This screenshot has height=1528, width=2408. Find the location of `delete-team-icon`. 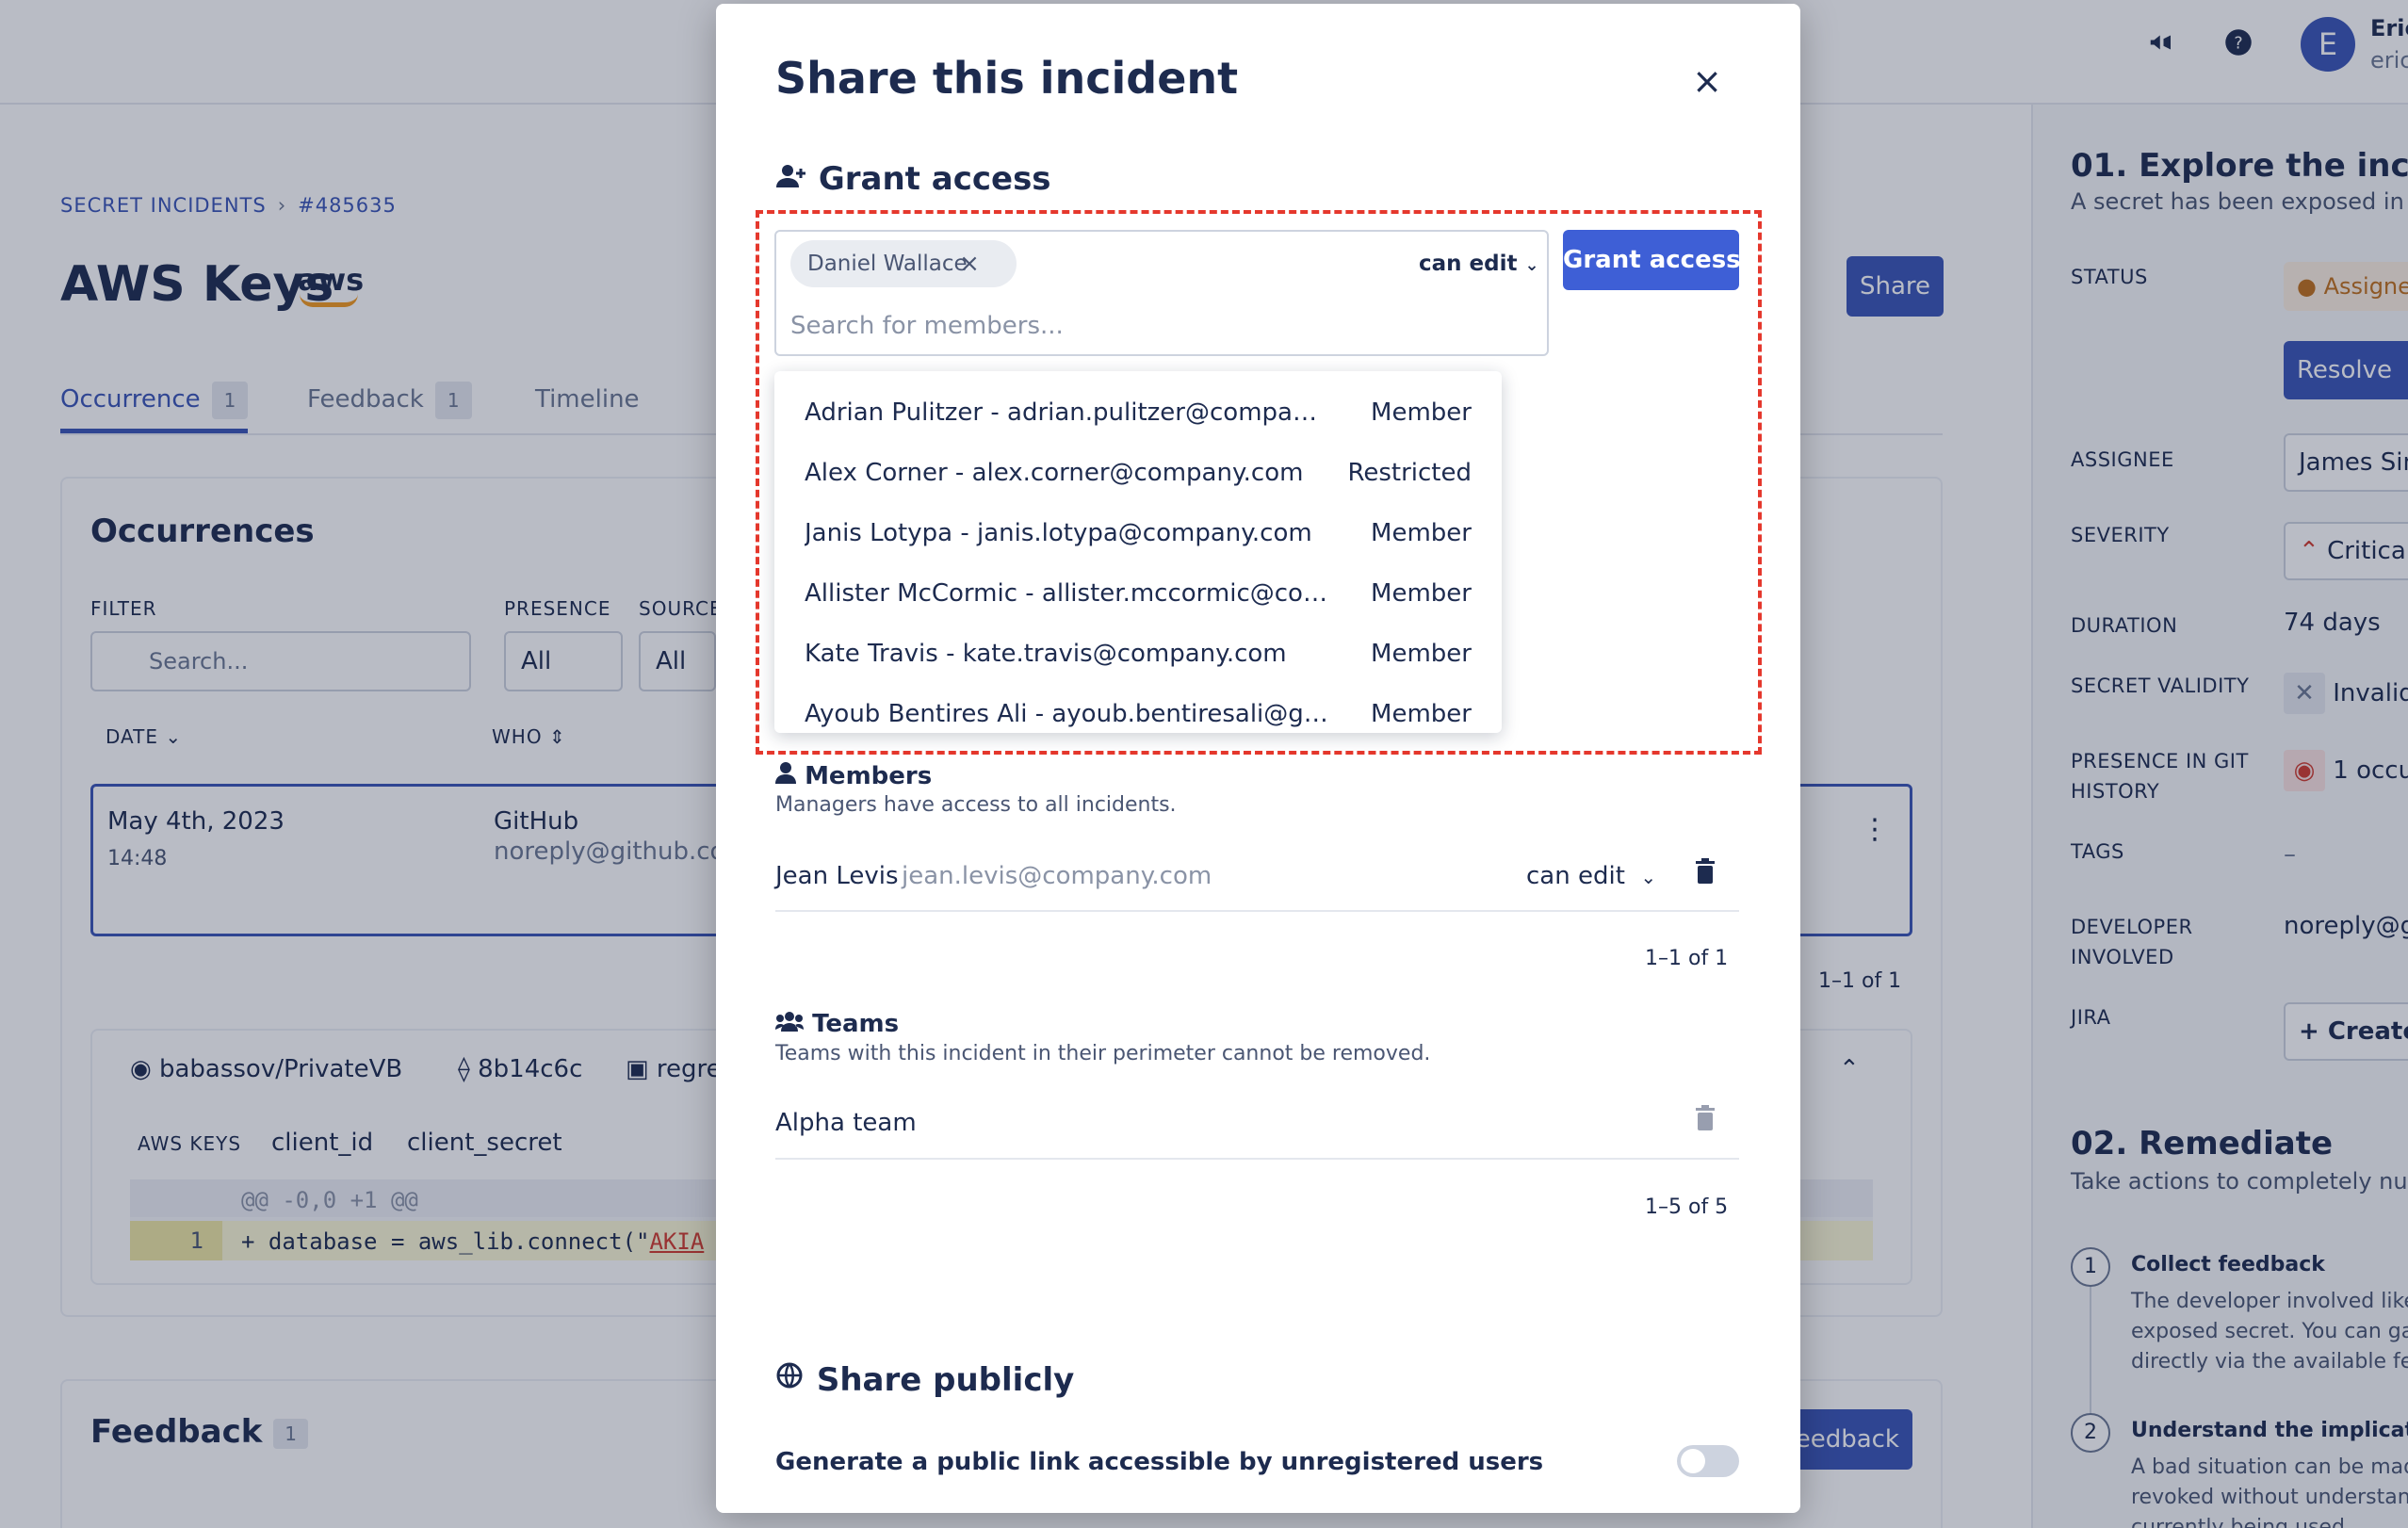

delete-team-icon is located at coordinates (1705, 1123).